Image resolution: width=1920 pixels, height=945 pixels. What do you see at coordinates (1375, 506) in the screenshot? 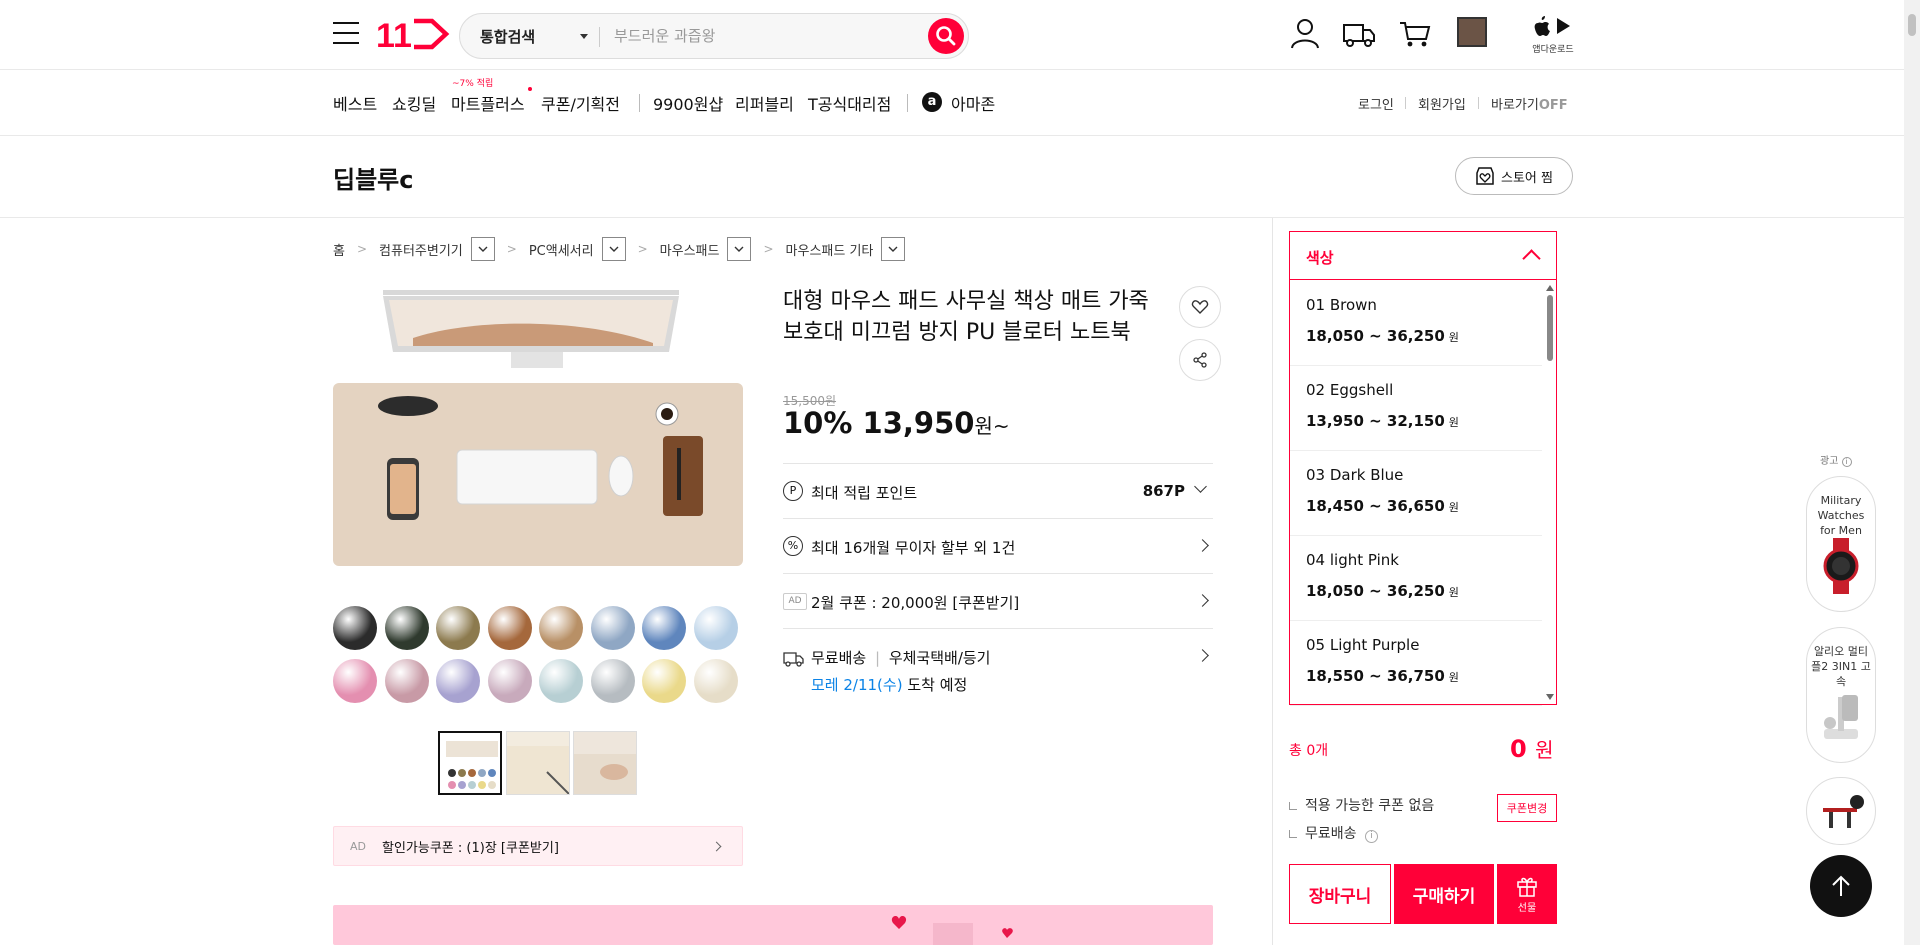
I see `option-price-value: 18,450 ~ 36,650` at bounding box center [1375, 506].